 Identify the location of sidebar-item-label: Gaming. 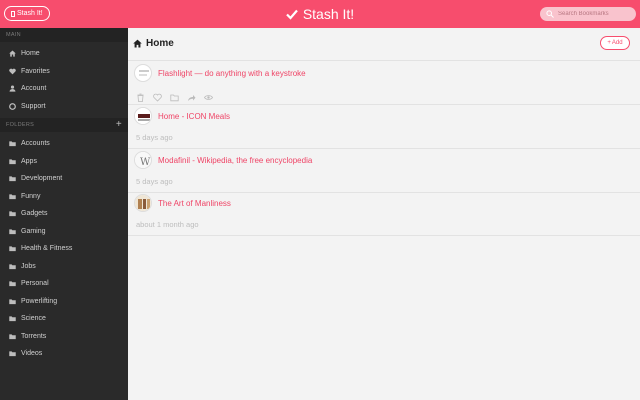
(33, 231).